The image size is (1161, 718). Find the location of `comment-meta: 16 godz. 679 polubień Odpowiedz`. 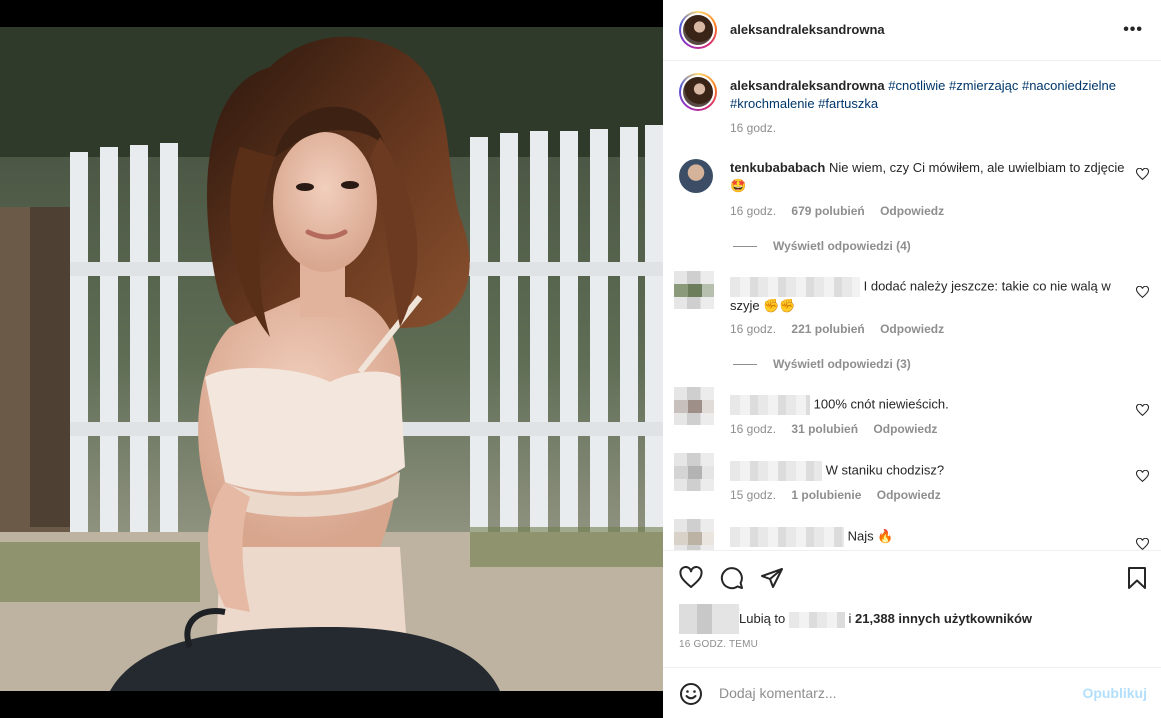

comment-meta: 16 godz. 679 polubień Odpowiedz is located at coordinates (843, 211).